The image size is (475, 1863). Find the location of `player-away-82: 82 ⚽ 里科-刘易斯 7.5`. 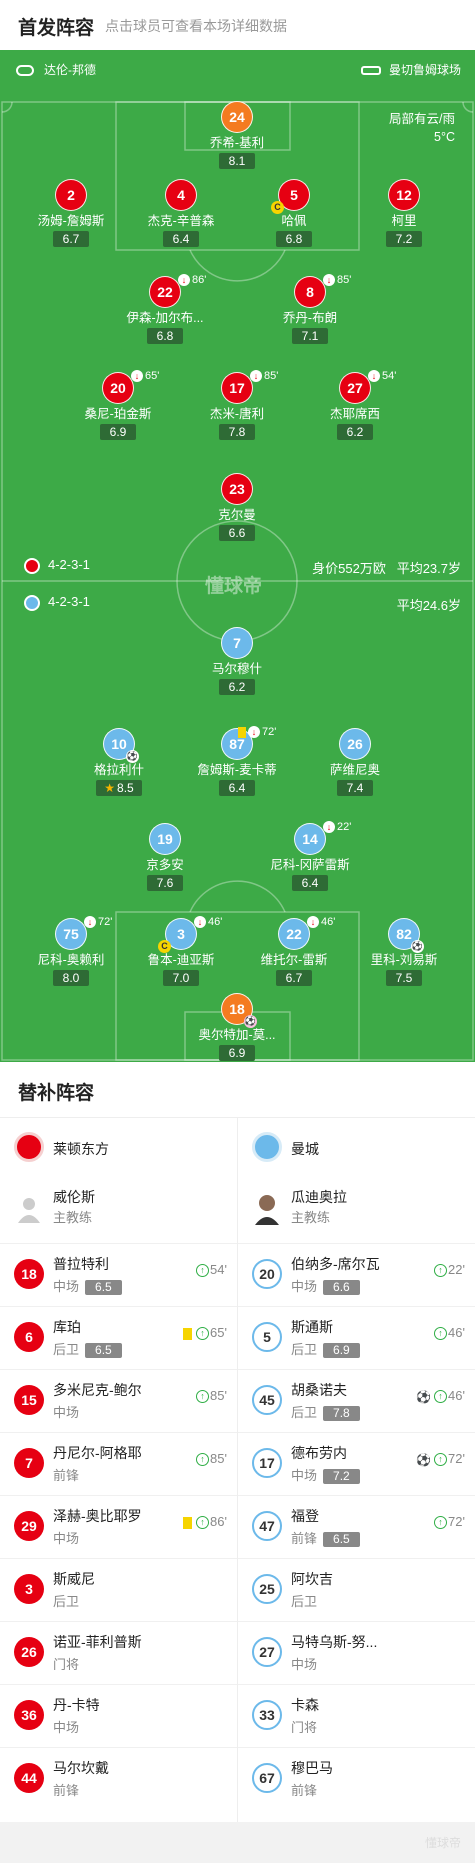

player-away-82: 82 ⚽ 里科-刘易斯 7.5 is located at coordinates (404, 952).